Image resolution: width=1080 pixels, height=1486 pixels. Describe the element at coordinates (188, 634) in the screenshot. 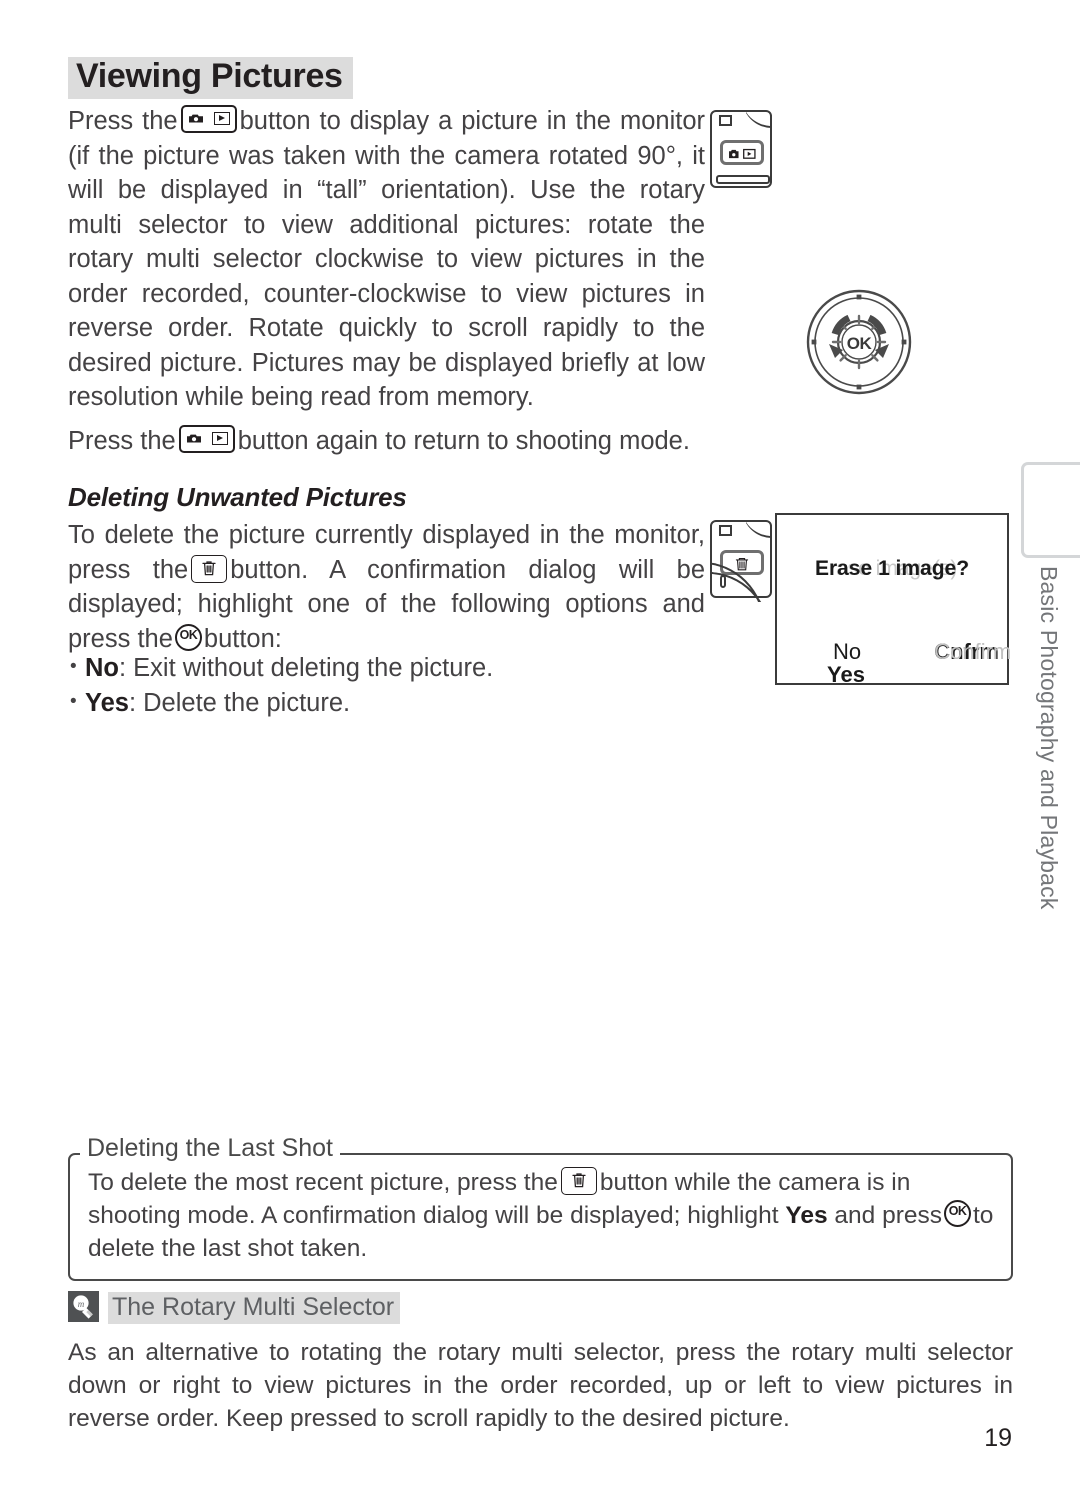

I see `ok-glyph-label: OK` at that location.